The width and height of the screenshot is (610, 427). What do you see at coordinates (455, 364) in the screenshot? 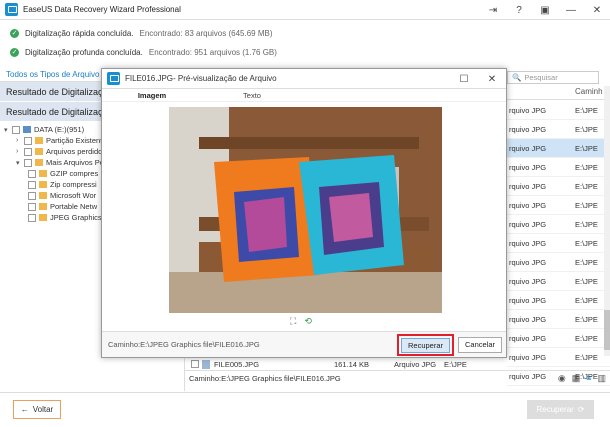
I see `file-path: E:\JPE` at bounding box center [455, 364].